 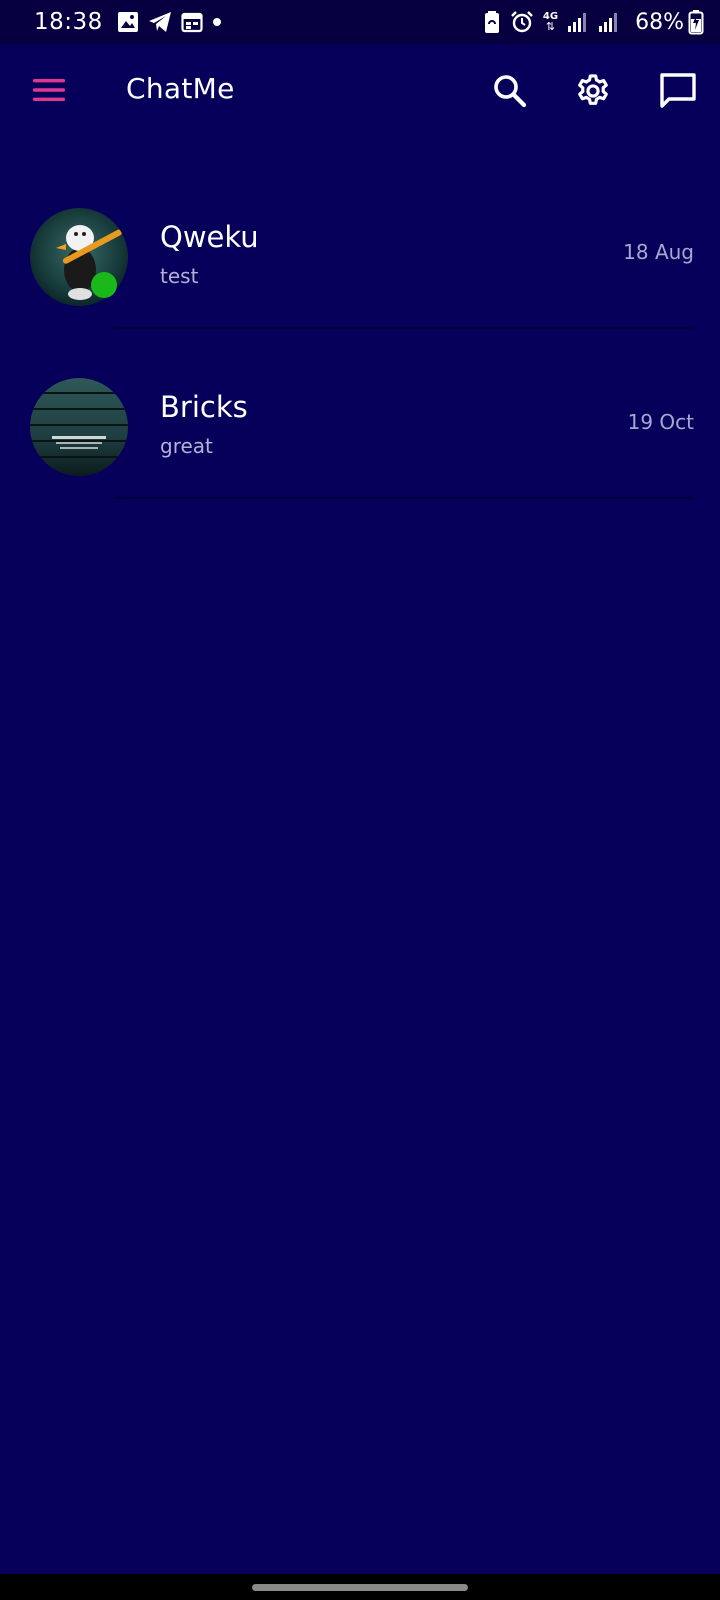 I want to click on settings-button, so click(x=593, y=93).